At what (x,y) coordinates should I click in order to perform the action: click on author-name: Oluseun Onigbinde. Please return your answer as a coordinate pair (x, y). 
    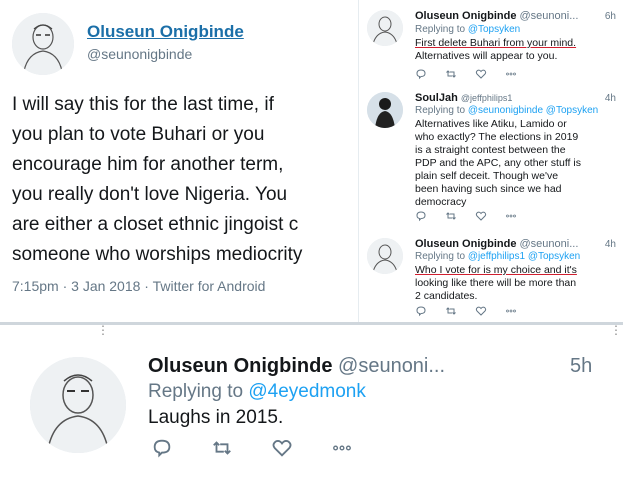
    Looking at the image, I should click on (165, 32).